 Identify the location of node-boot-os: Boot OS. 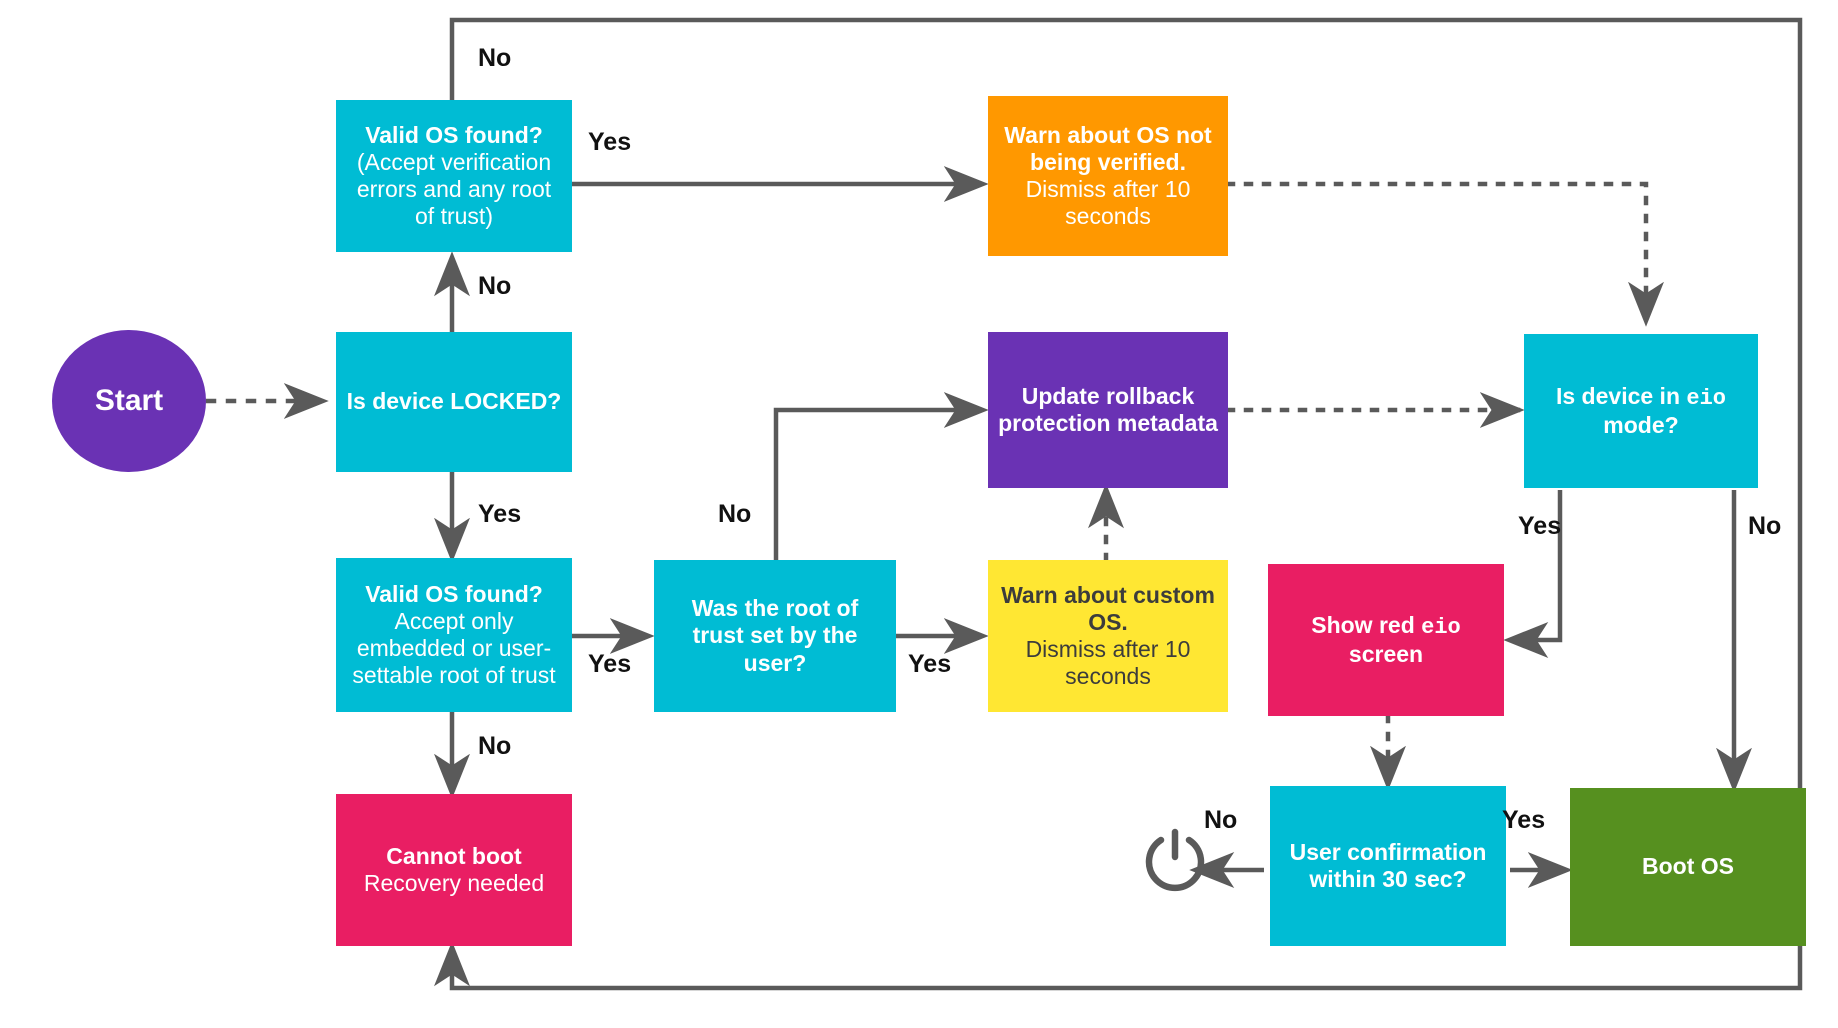
(1688, 867).